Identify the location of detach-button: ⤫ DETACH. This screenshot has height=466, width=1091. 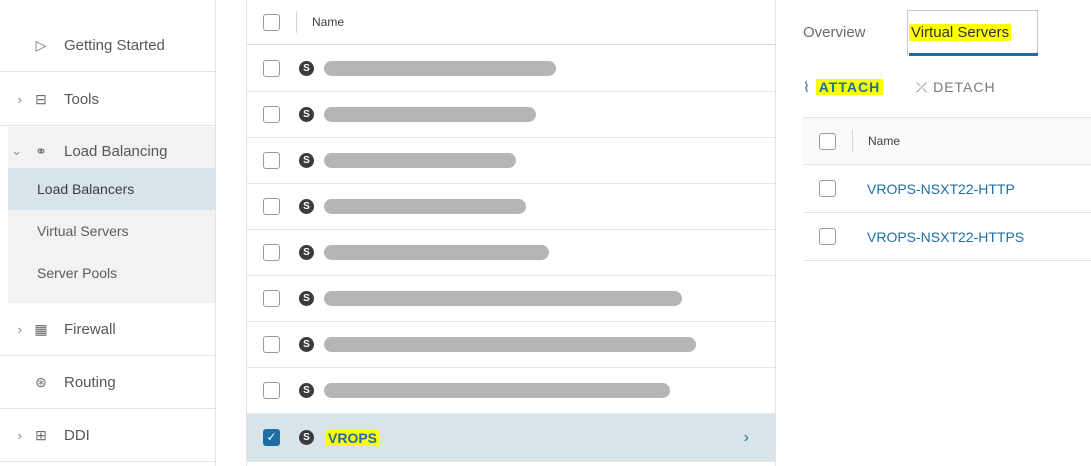
(956, 87).